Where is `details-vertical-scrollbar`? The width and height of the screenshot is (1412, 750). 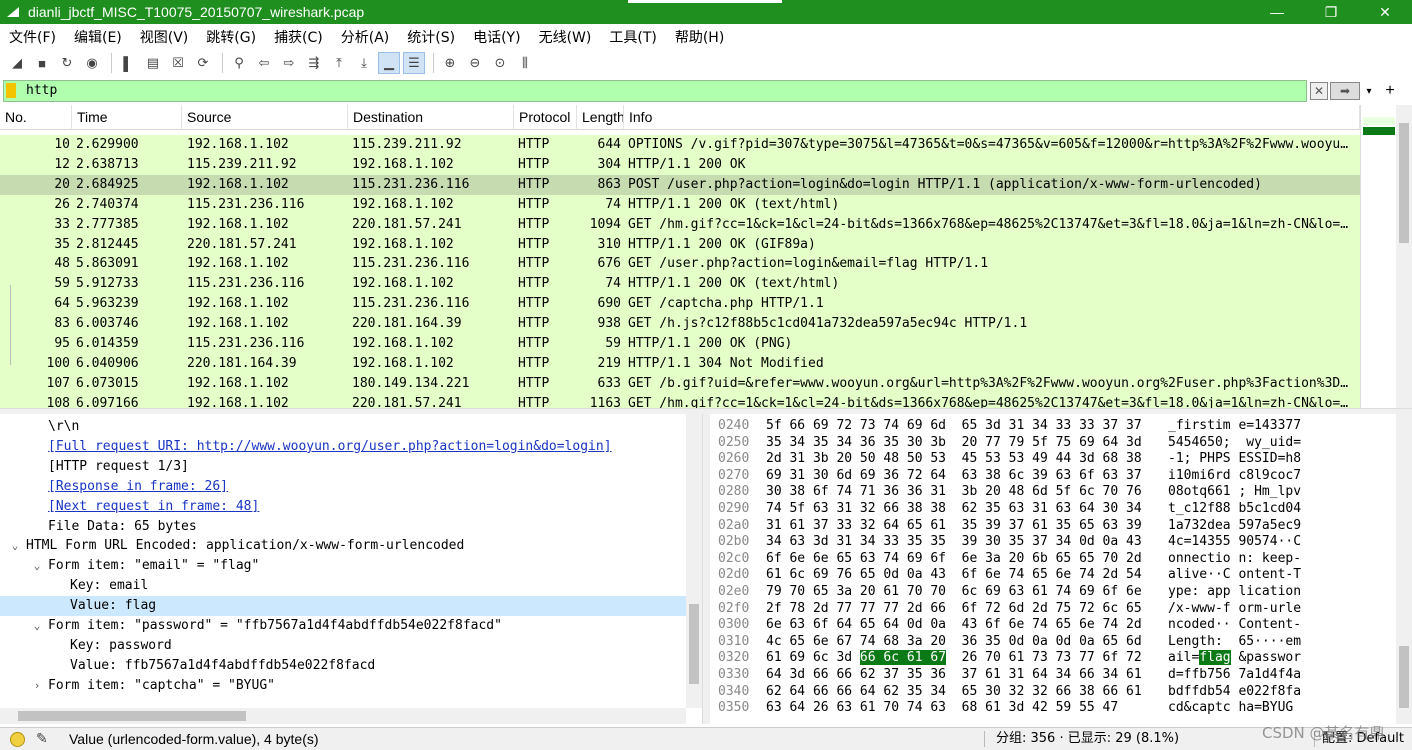 details-vertical-scrollbar is located at coordinates (694, 561).